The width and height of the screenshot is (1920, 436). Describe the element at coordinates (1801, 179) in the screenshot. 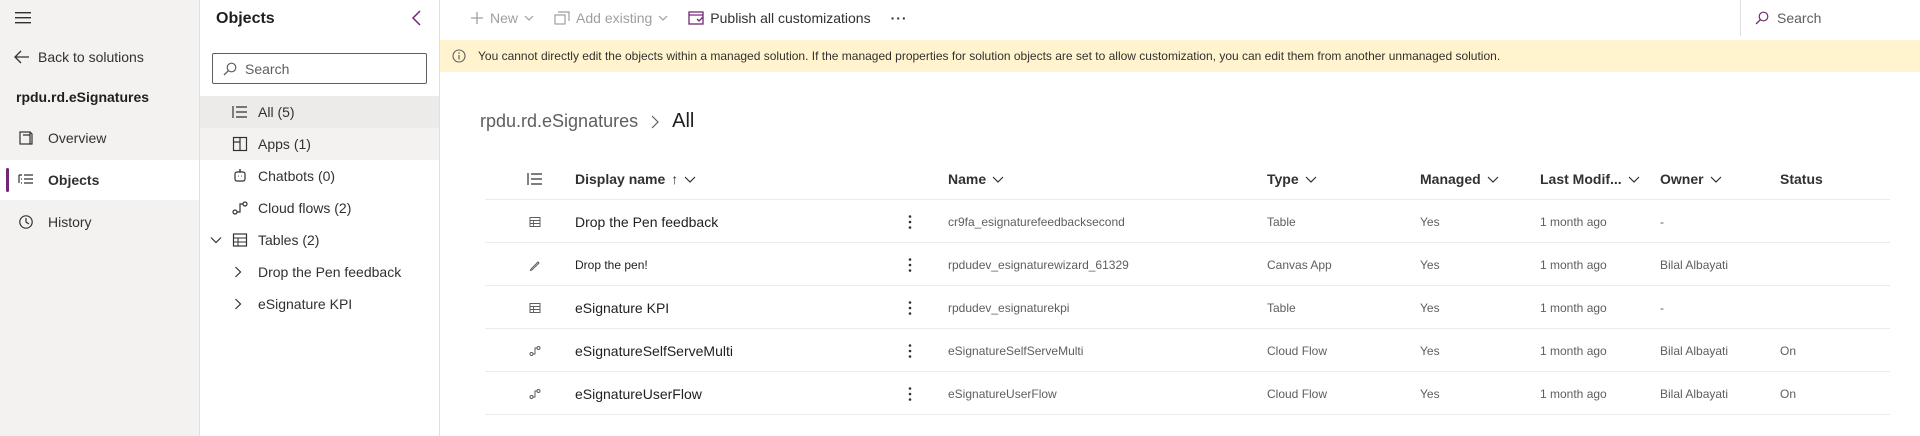

I see `column-header-status: Status` at that location.